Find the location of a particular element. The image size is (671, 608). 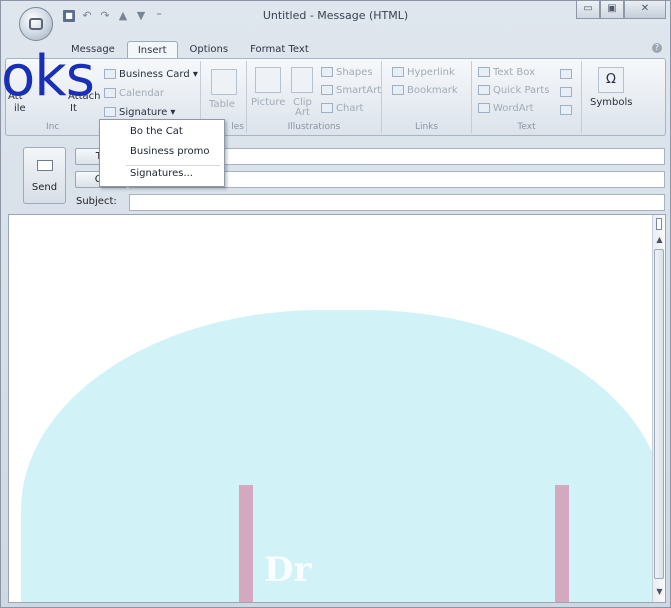

smartart-icon is located at coordinates (327, 90).